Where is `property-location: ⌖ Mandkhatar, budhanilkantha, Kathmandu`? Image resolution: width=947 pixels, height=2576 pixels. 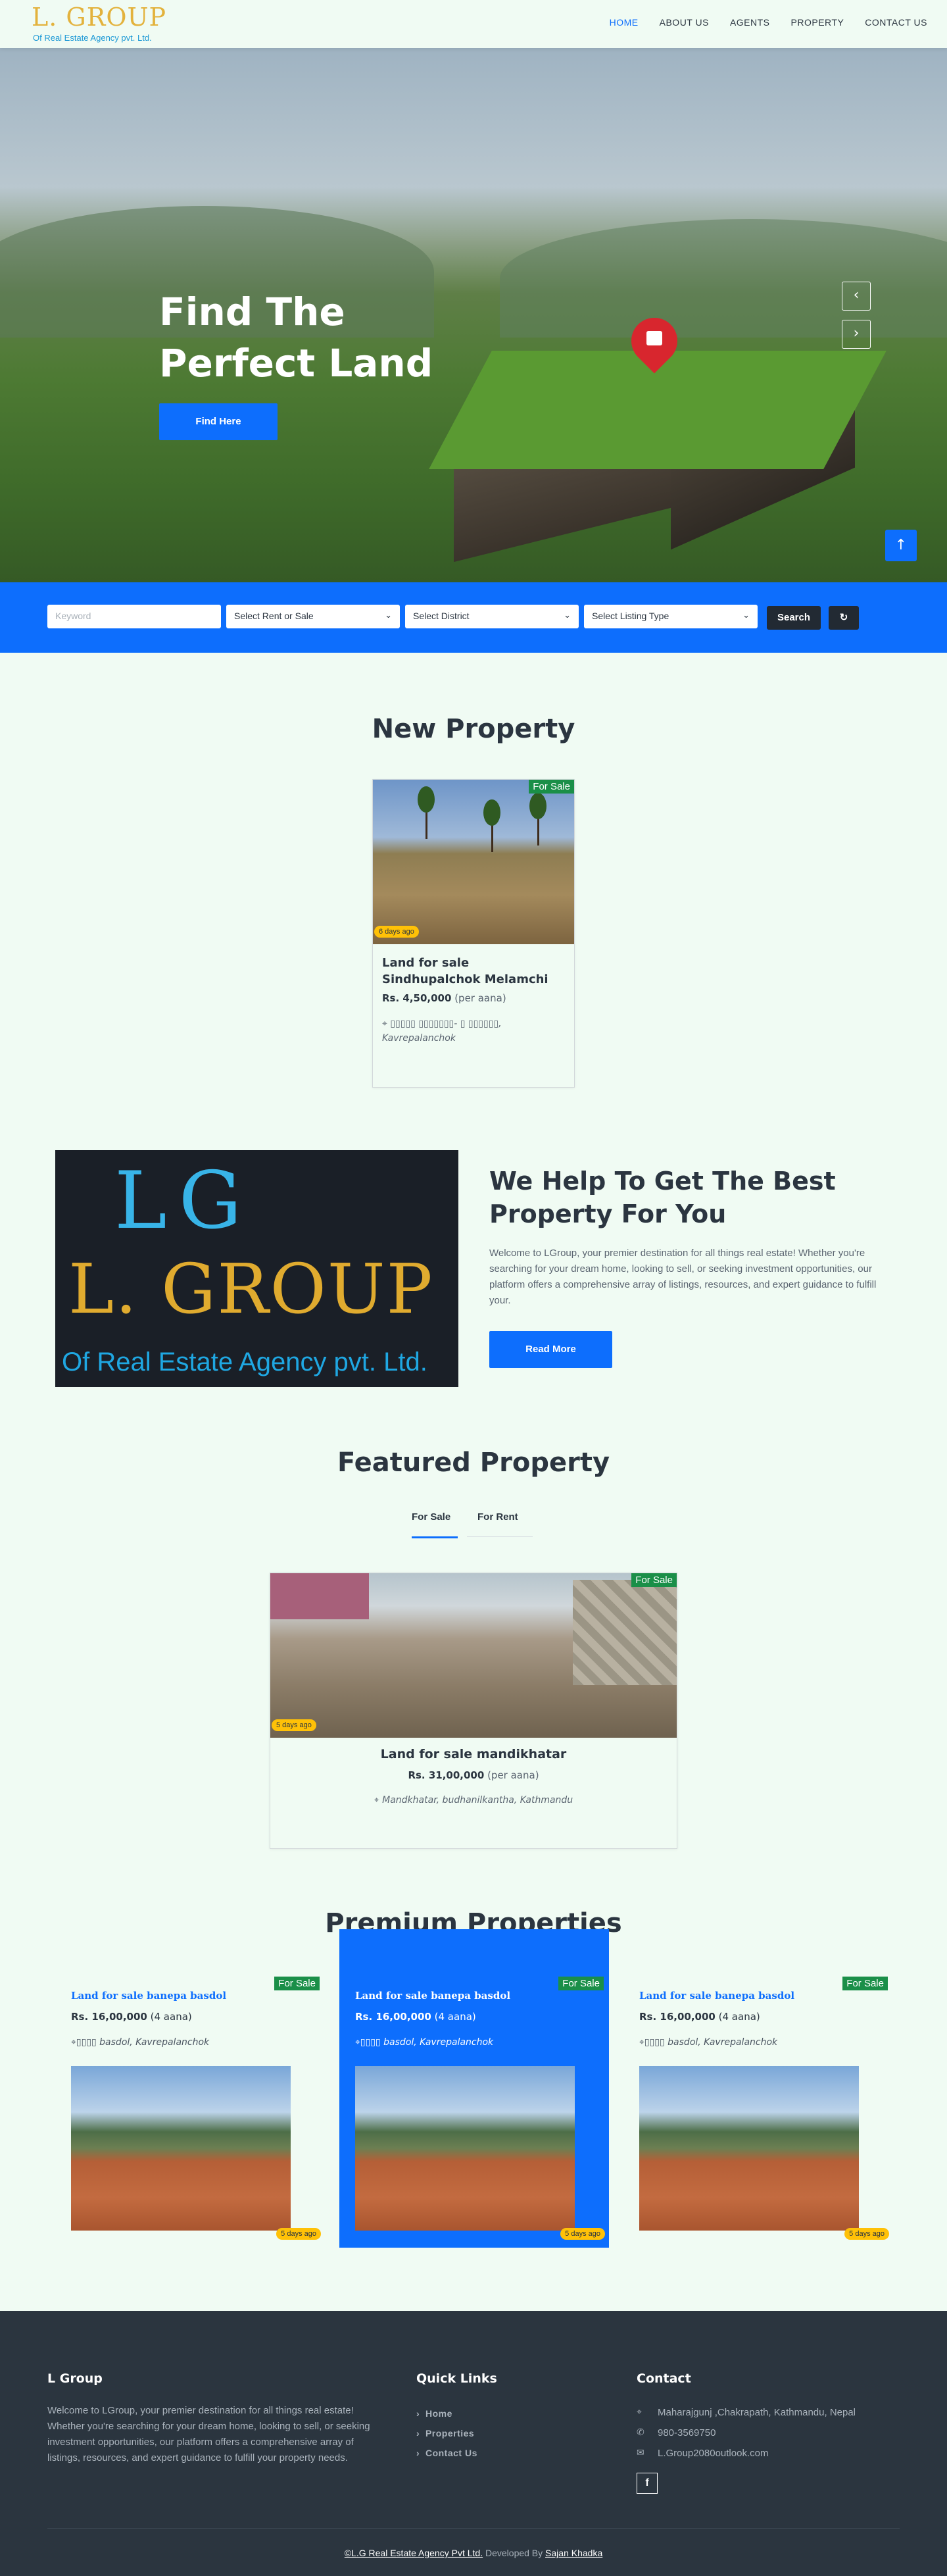
property-location: ⌖ Mandkhatar, budhanilkantha, Kathmandu is located at coordinates (473, 1800).